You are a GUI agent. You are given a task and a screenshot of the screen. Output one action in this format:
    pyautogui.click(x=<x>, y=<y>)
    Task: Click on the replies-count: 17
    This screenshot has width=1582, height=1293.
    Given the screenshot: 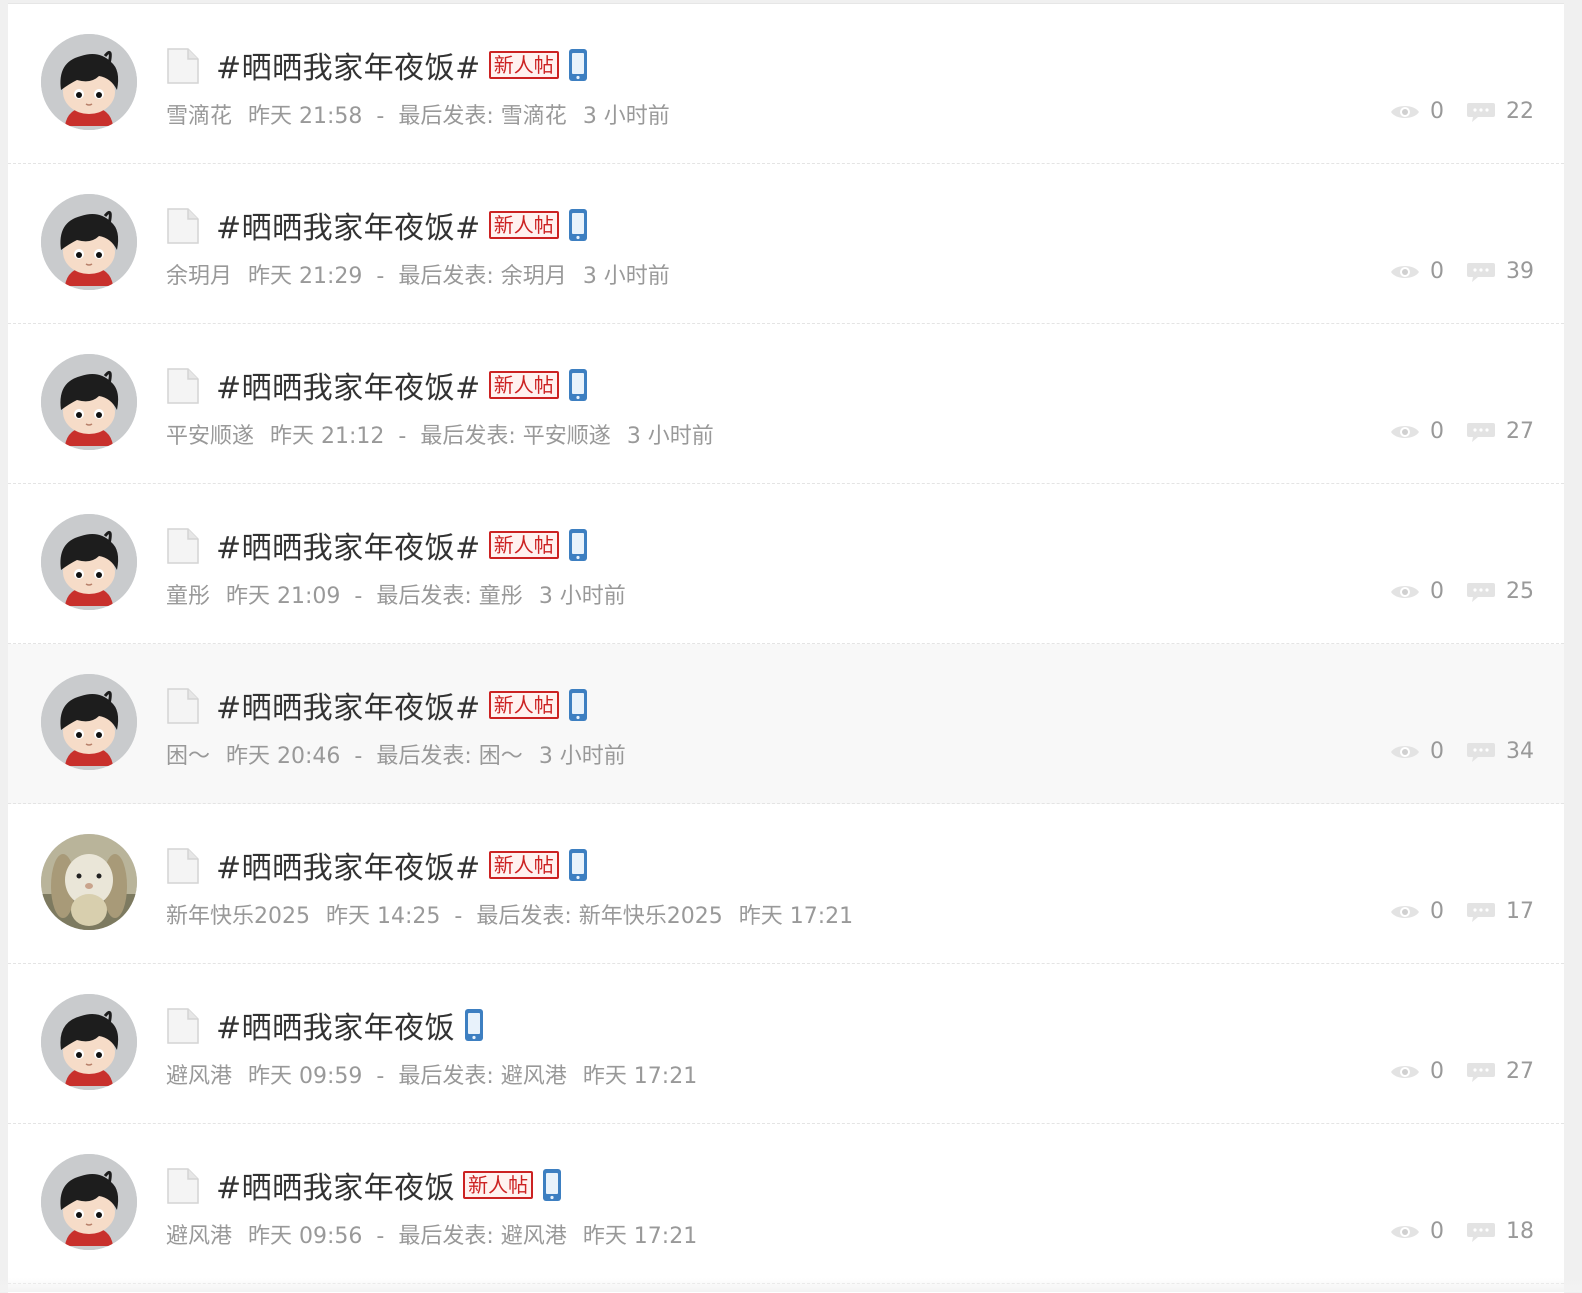 What is the action you would take?
    pyautogui.click(x=1520, y=911)
    